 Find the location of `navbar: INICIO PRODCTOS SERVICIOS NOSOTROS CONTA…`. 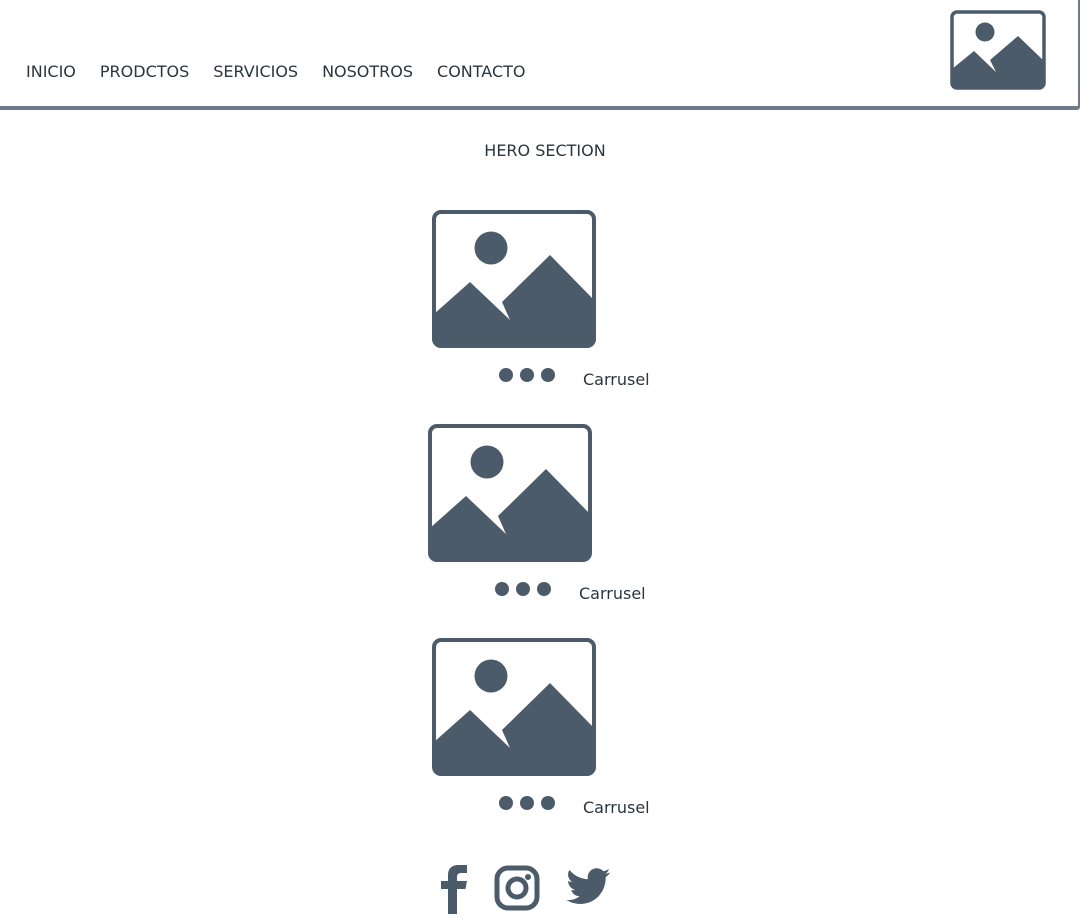

navbar: INICIO PRODCTOS SERVICIOS NOSOTROS CONTA… is located at coordinates (540, 55).